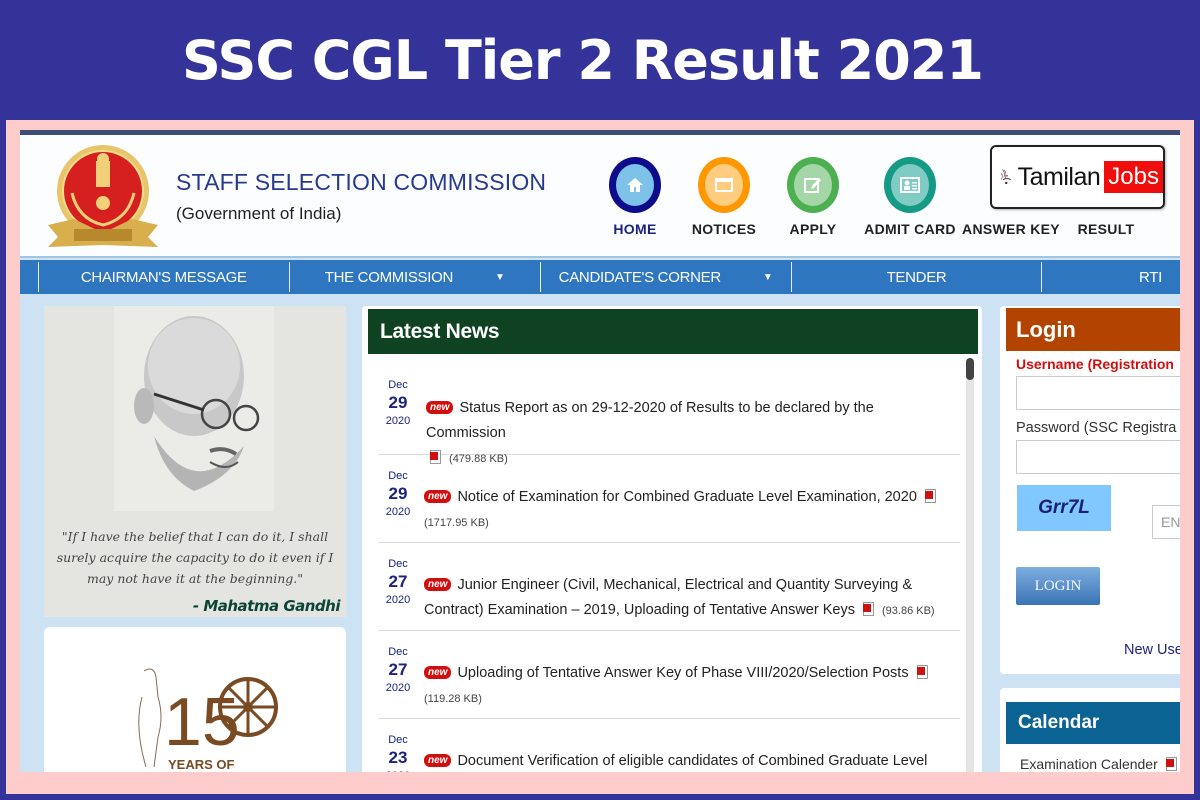 This screenshot has height=800, width=1200. What do you see at coordinates (813, 185) in the screenshot?
I see `edit-icon` at bounding box center [813, 185].